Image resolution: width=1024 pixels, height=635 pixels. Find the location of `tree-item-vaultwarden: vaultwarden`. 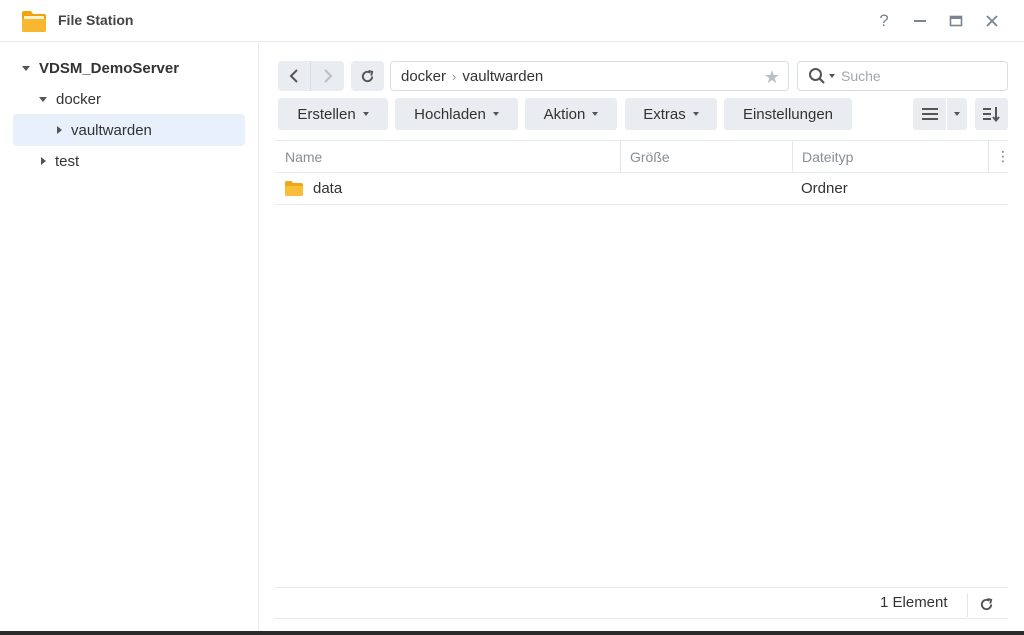

tree-item-vaultwarden: vaultwarden is located at coordinates (129, 130).